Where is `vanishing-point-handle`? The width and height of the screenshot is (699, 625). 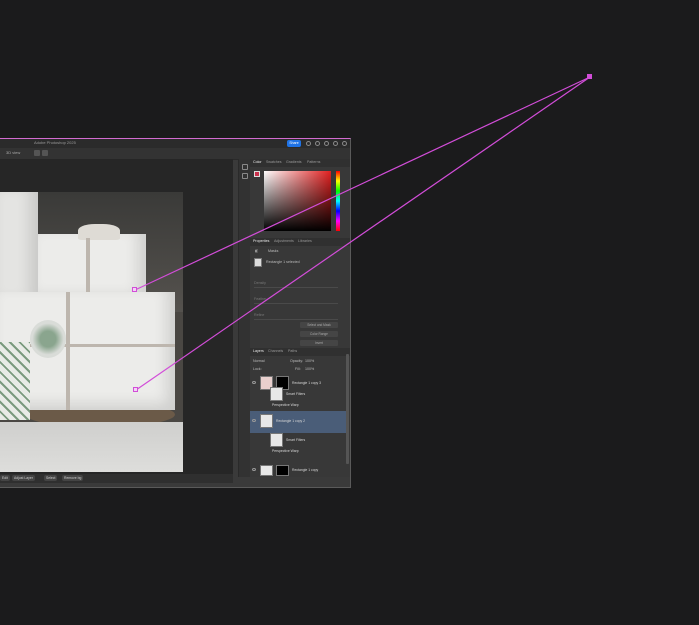
vanishing-point-handle is located at coordinates (589, 76).